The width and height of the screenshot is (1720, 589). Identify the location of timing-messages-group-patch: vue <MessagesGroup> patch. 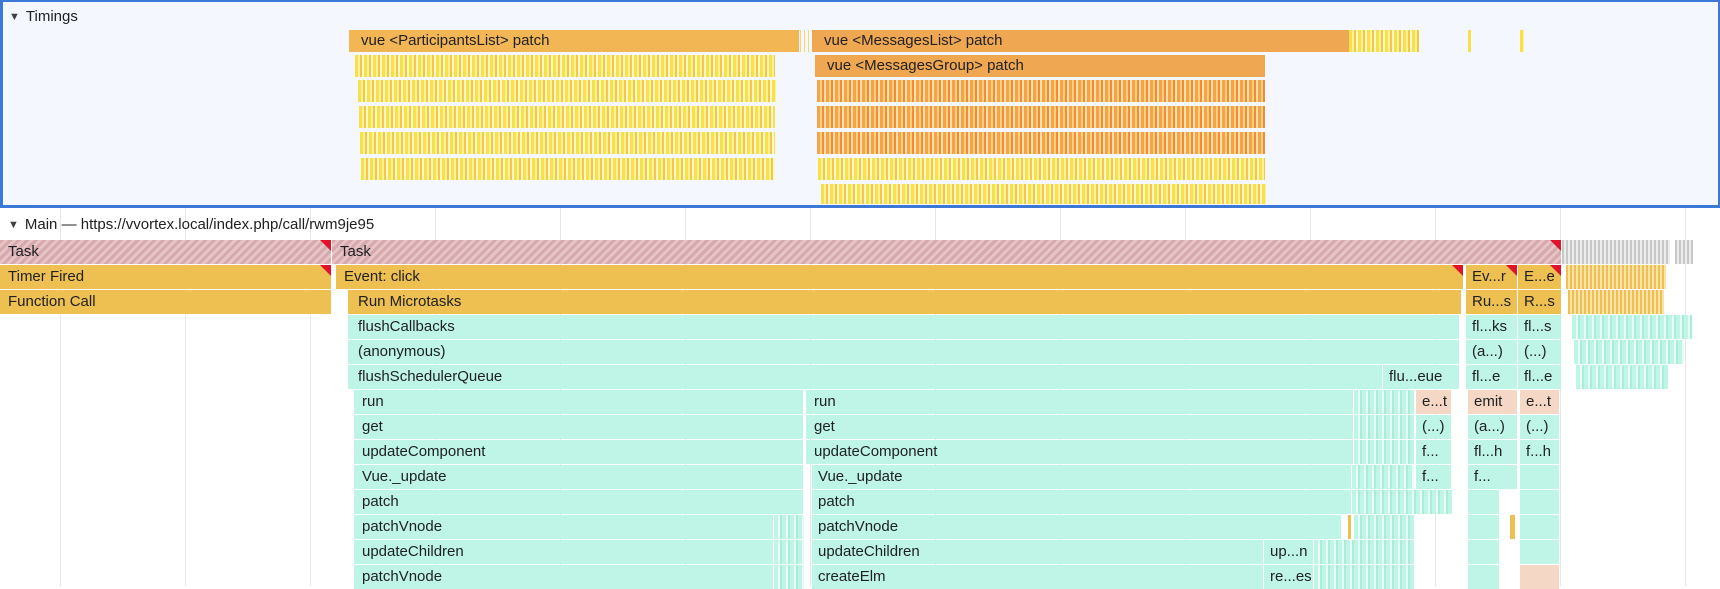
(1040, 66).